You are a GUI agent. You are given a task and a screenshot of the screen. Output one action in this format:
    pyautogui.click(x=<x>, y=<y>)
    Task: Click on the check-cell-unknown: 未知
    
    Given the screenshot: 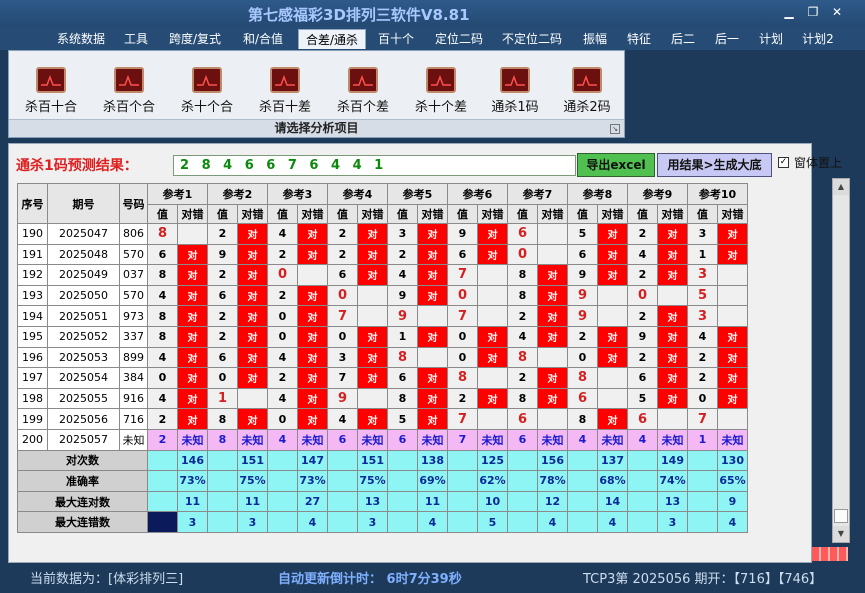 What is the action you would take?
    pyautogui.click(x=432, y=439)
    